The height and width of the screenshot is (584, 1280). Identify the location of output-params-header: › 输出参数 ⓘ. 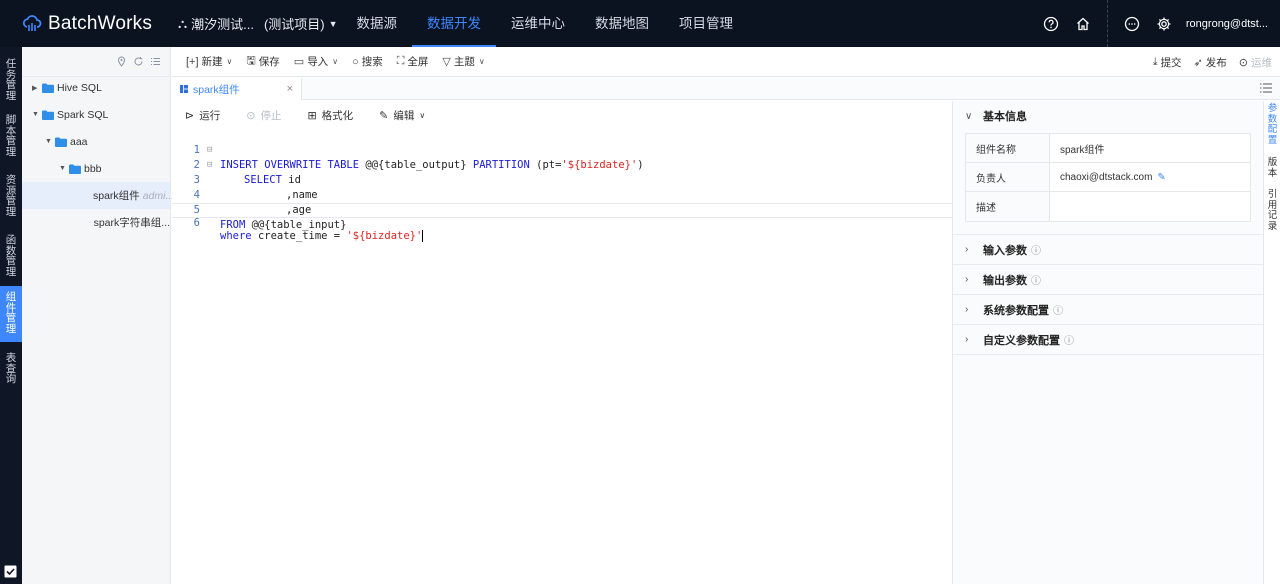
(1108, 280).